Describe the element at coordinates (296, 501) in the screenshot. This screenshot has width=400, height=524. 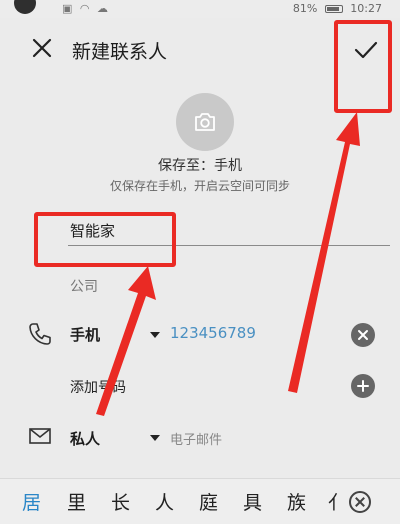
I see `candidate-word: 族` at that location.